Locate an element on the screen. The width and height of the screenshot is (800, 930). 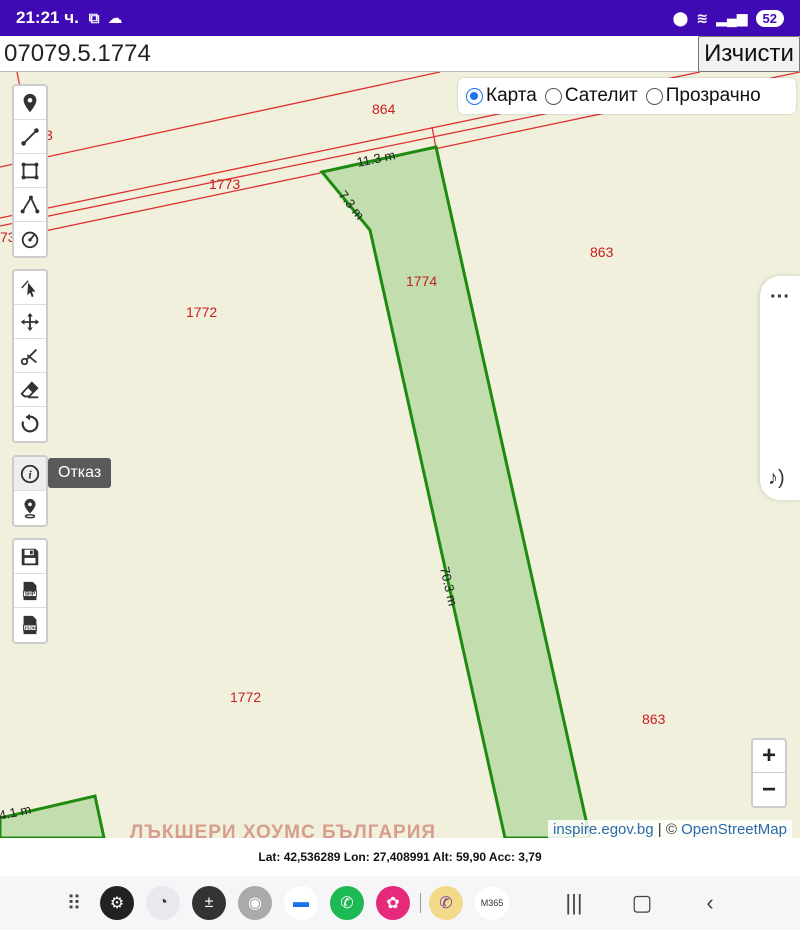
android-navbar: ⠿ ⚙ ◔ ± ◉ ▬ ✆ ✿ ✆ M365 ||| ▢ ‹ is located at coordinates (400, 903).